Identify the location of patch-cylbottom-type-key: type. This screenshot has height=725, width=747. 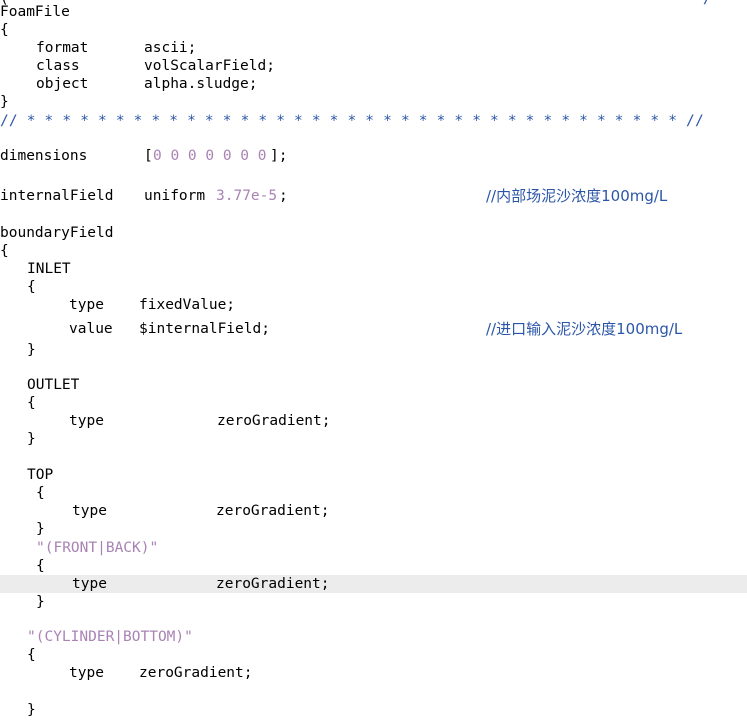
(86, 673).